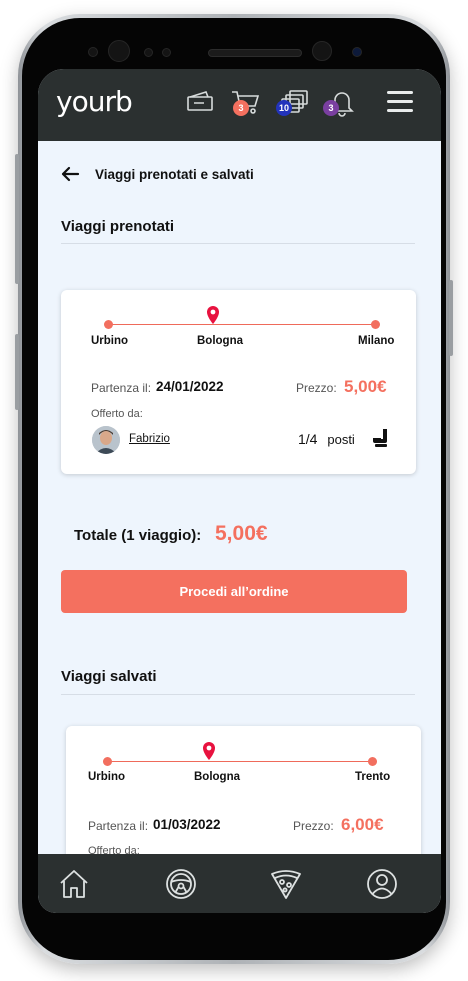  Describe the element at coordinates (373, 777) in the screenshot. I see `destination-city: Trento` at that location.